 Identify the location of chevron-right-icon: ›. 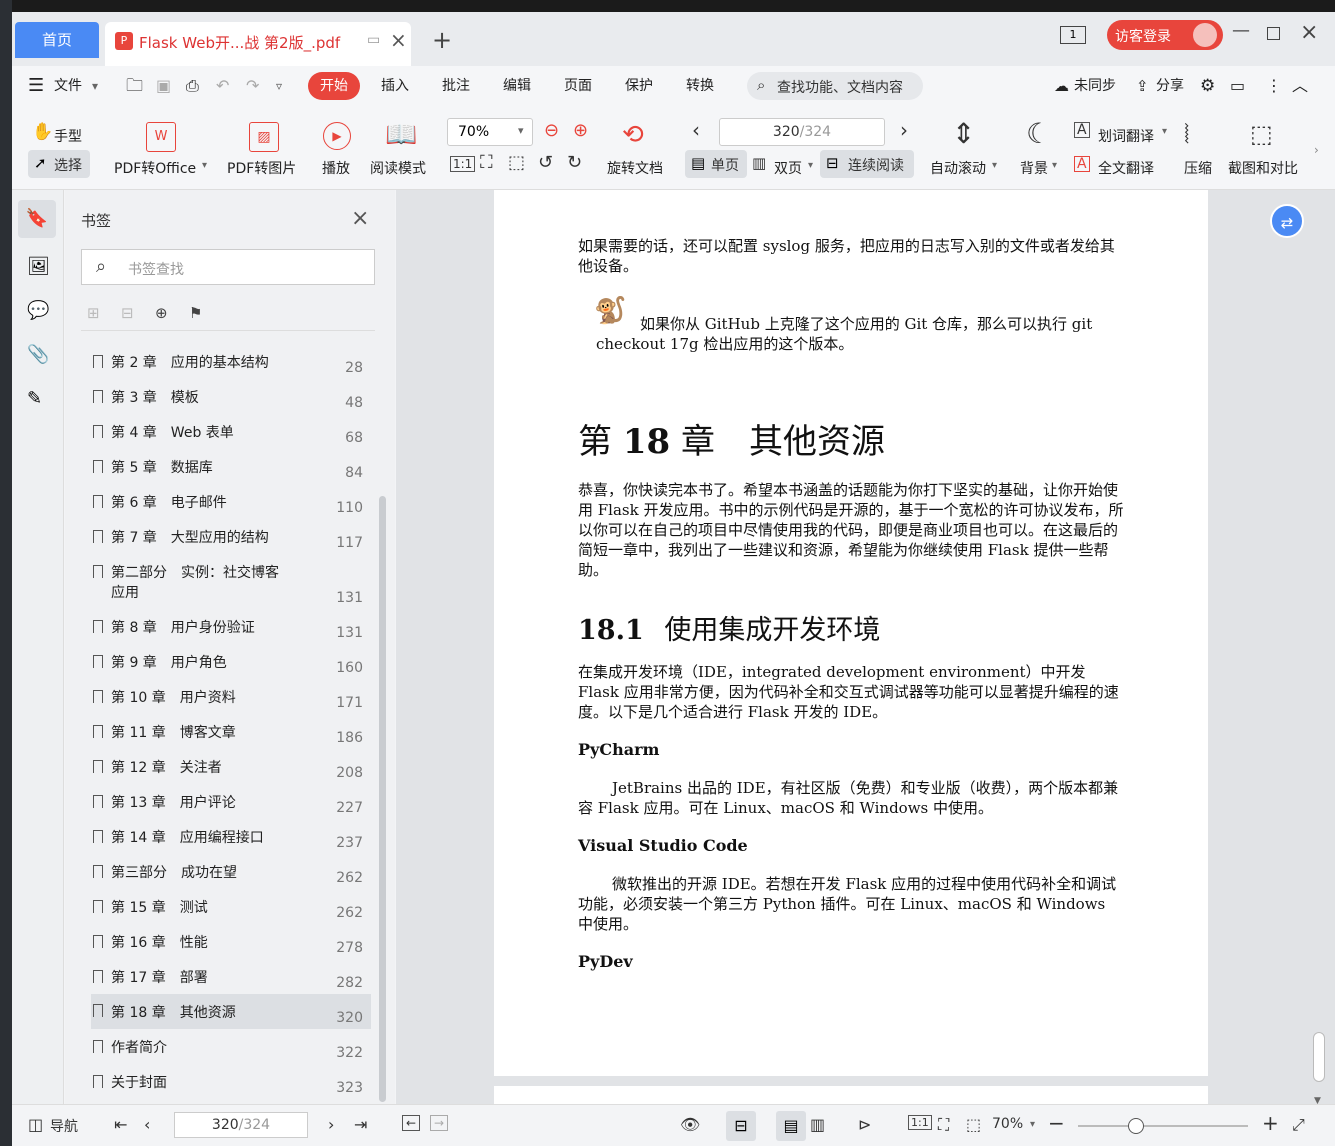
(1316, 150).